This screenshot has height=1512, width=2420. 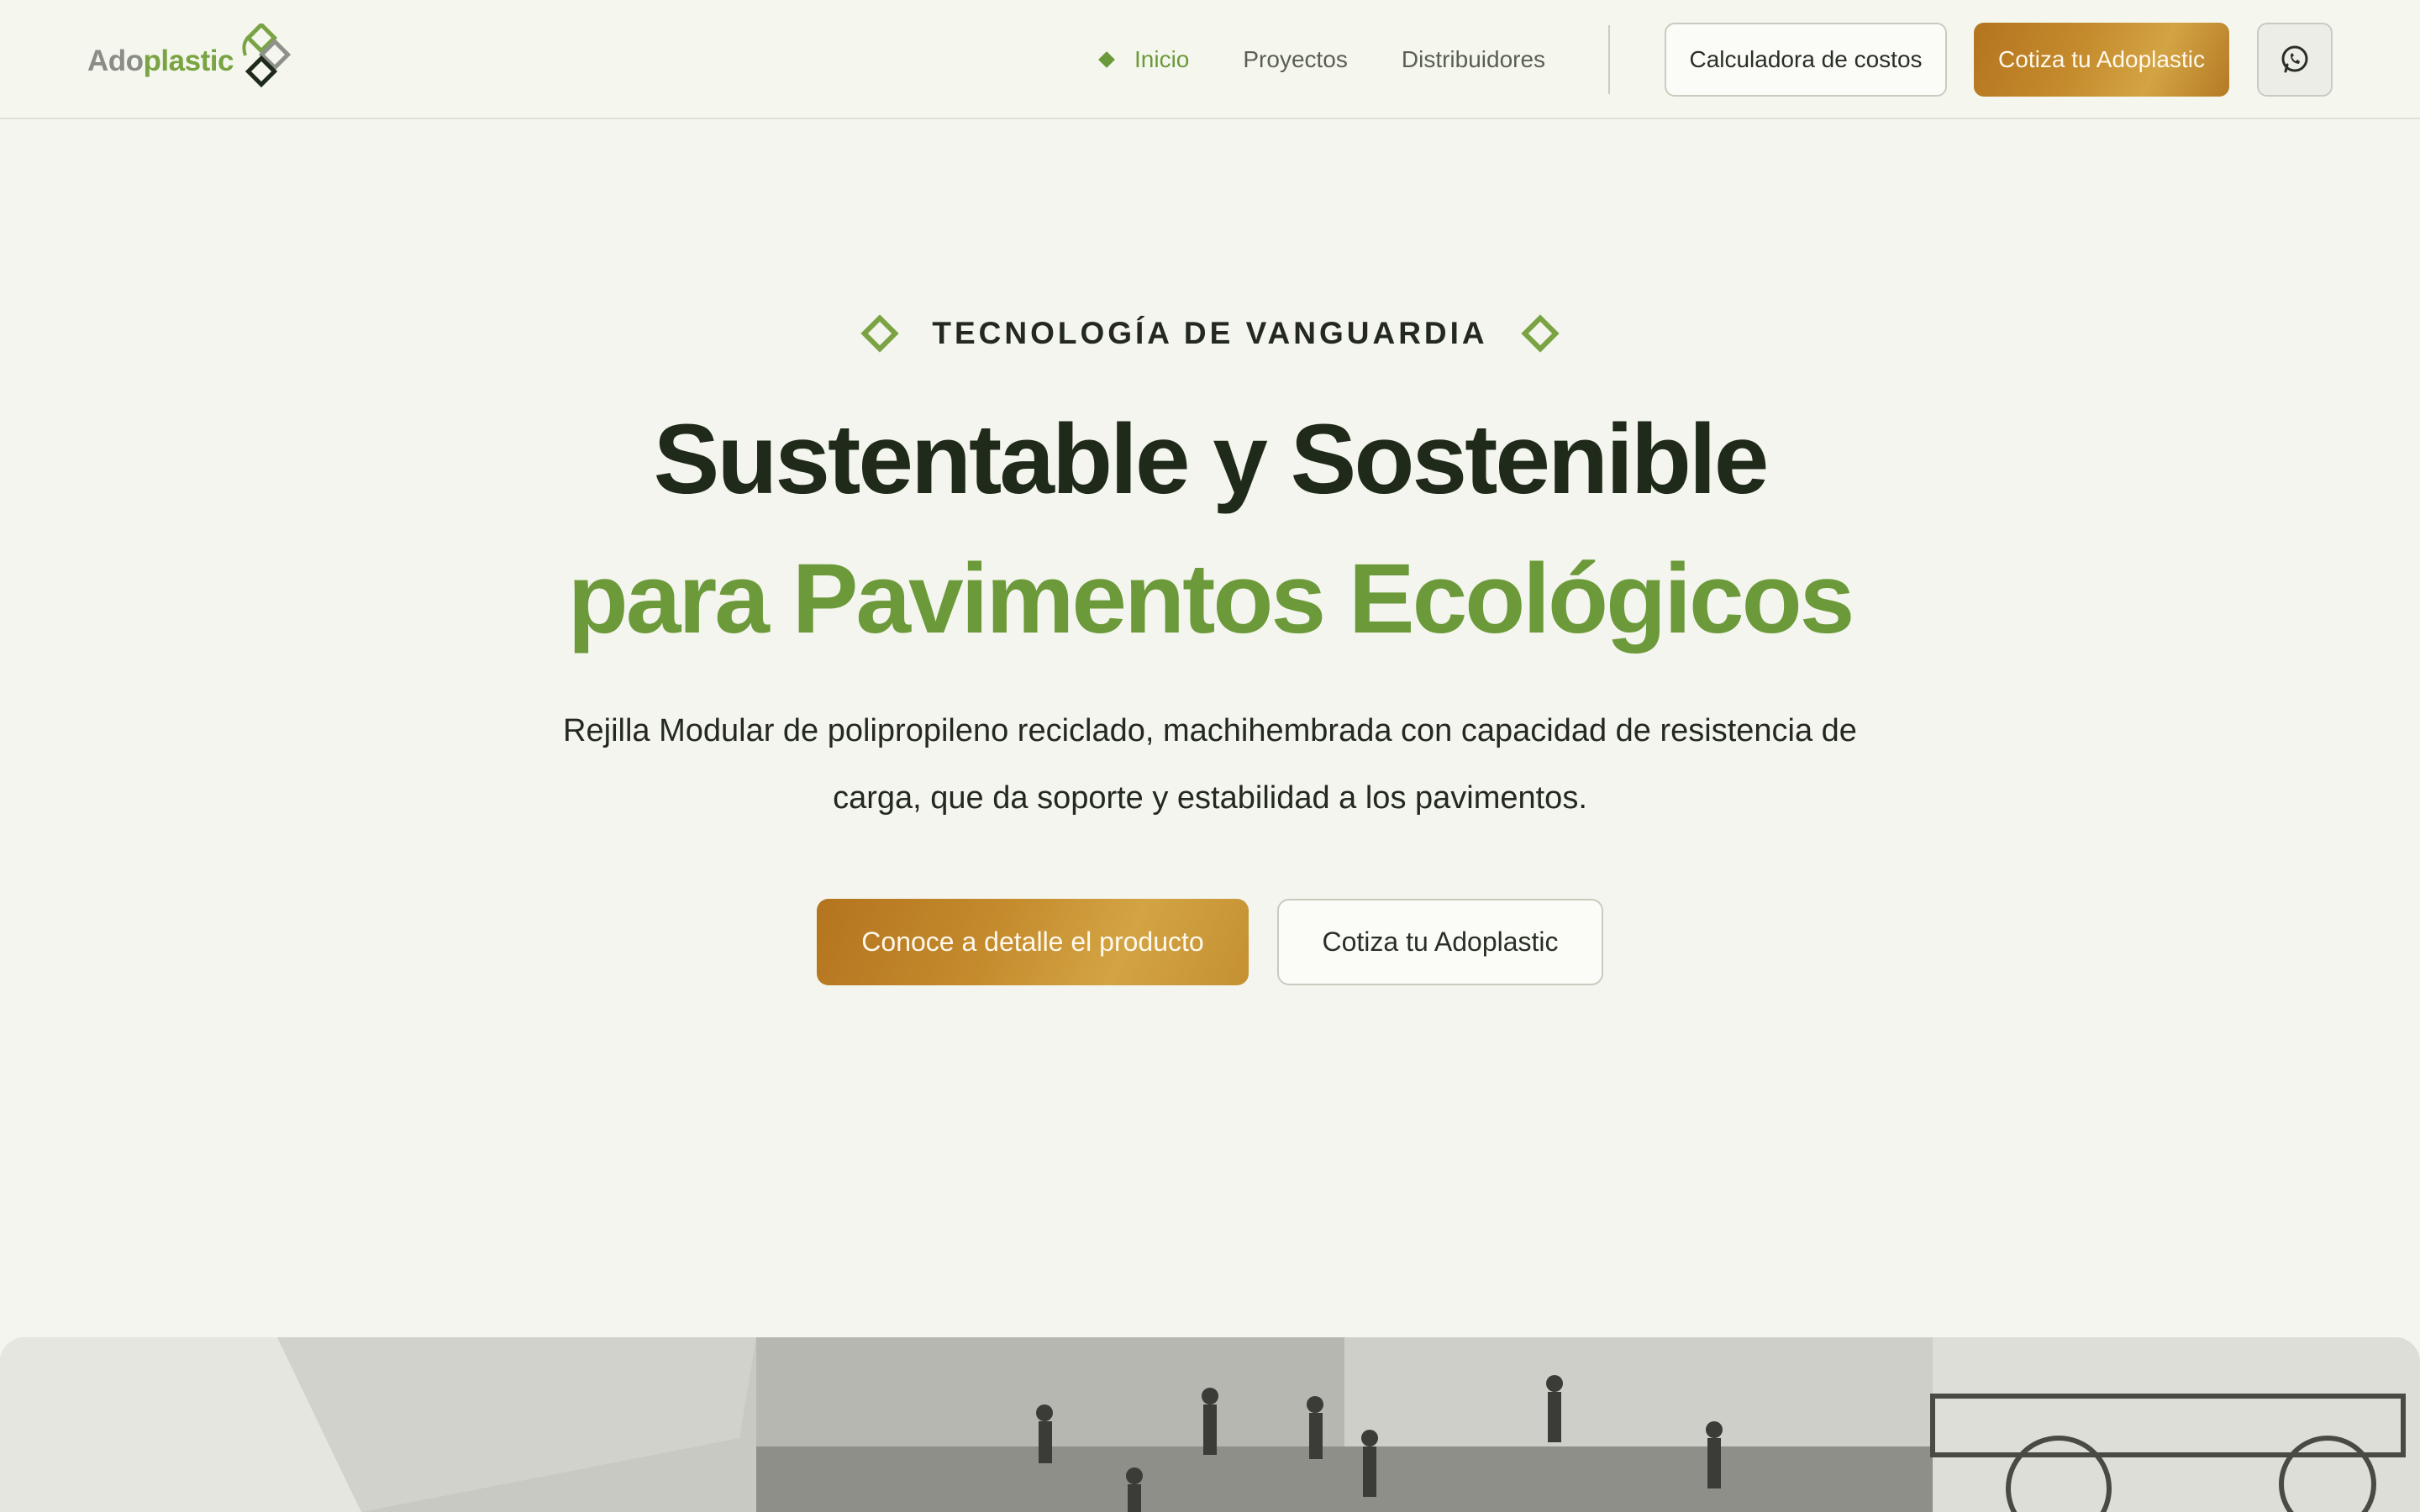 I want to click on hero-eyebrow: TECNOLOGÍA DE VANGUARDIA, so click(x=1210, y=333).